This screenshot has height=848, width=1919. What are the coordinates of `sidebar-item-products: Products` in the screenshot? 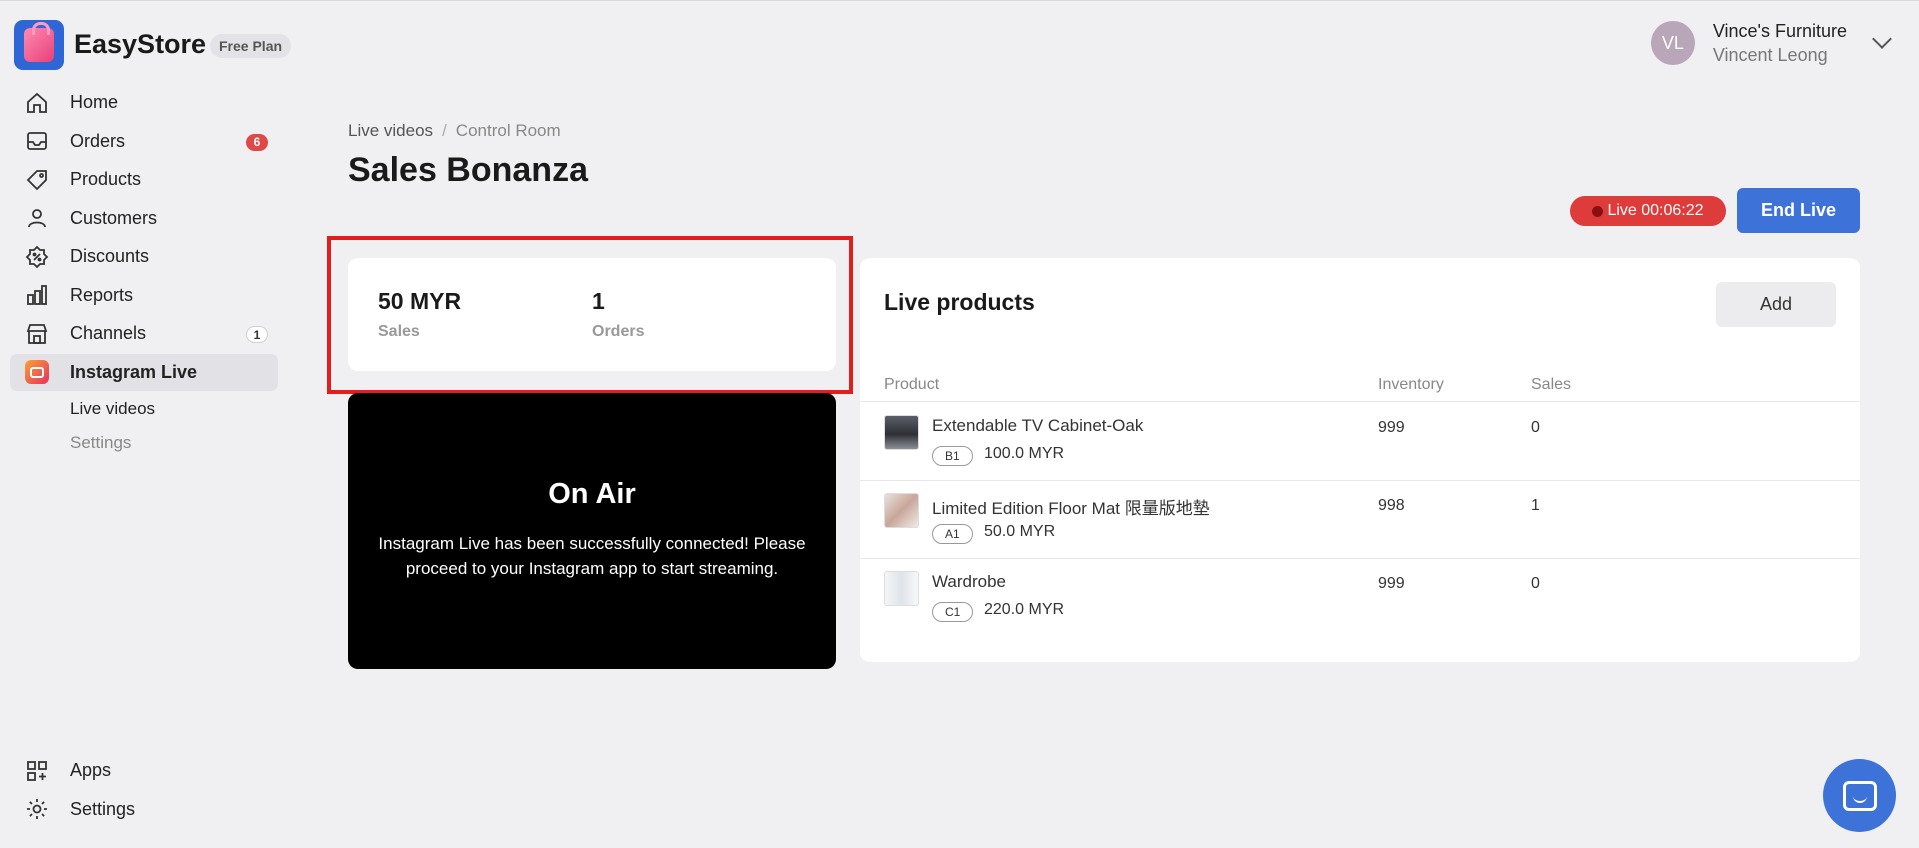 It's located at (144, 179).